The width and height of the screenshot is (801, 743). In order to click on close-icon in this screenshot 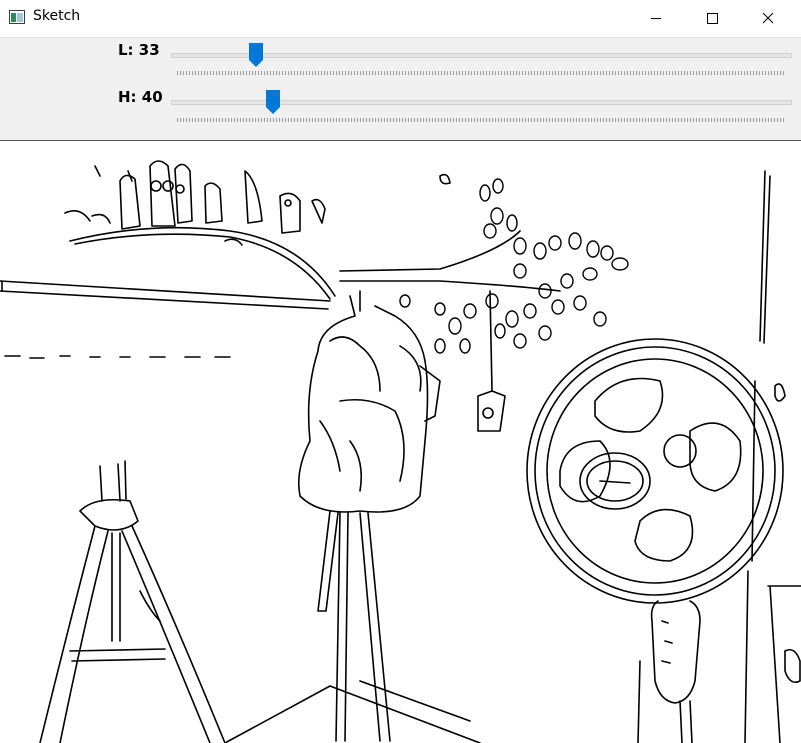, I will do `click(768, 18)`.